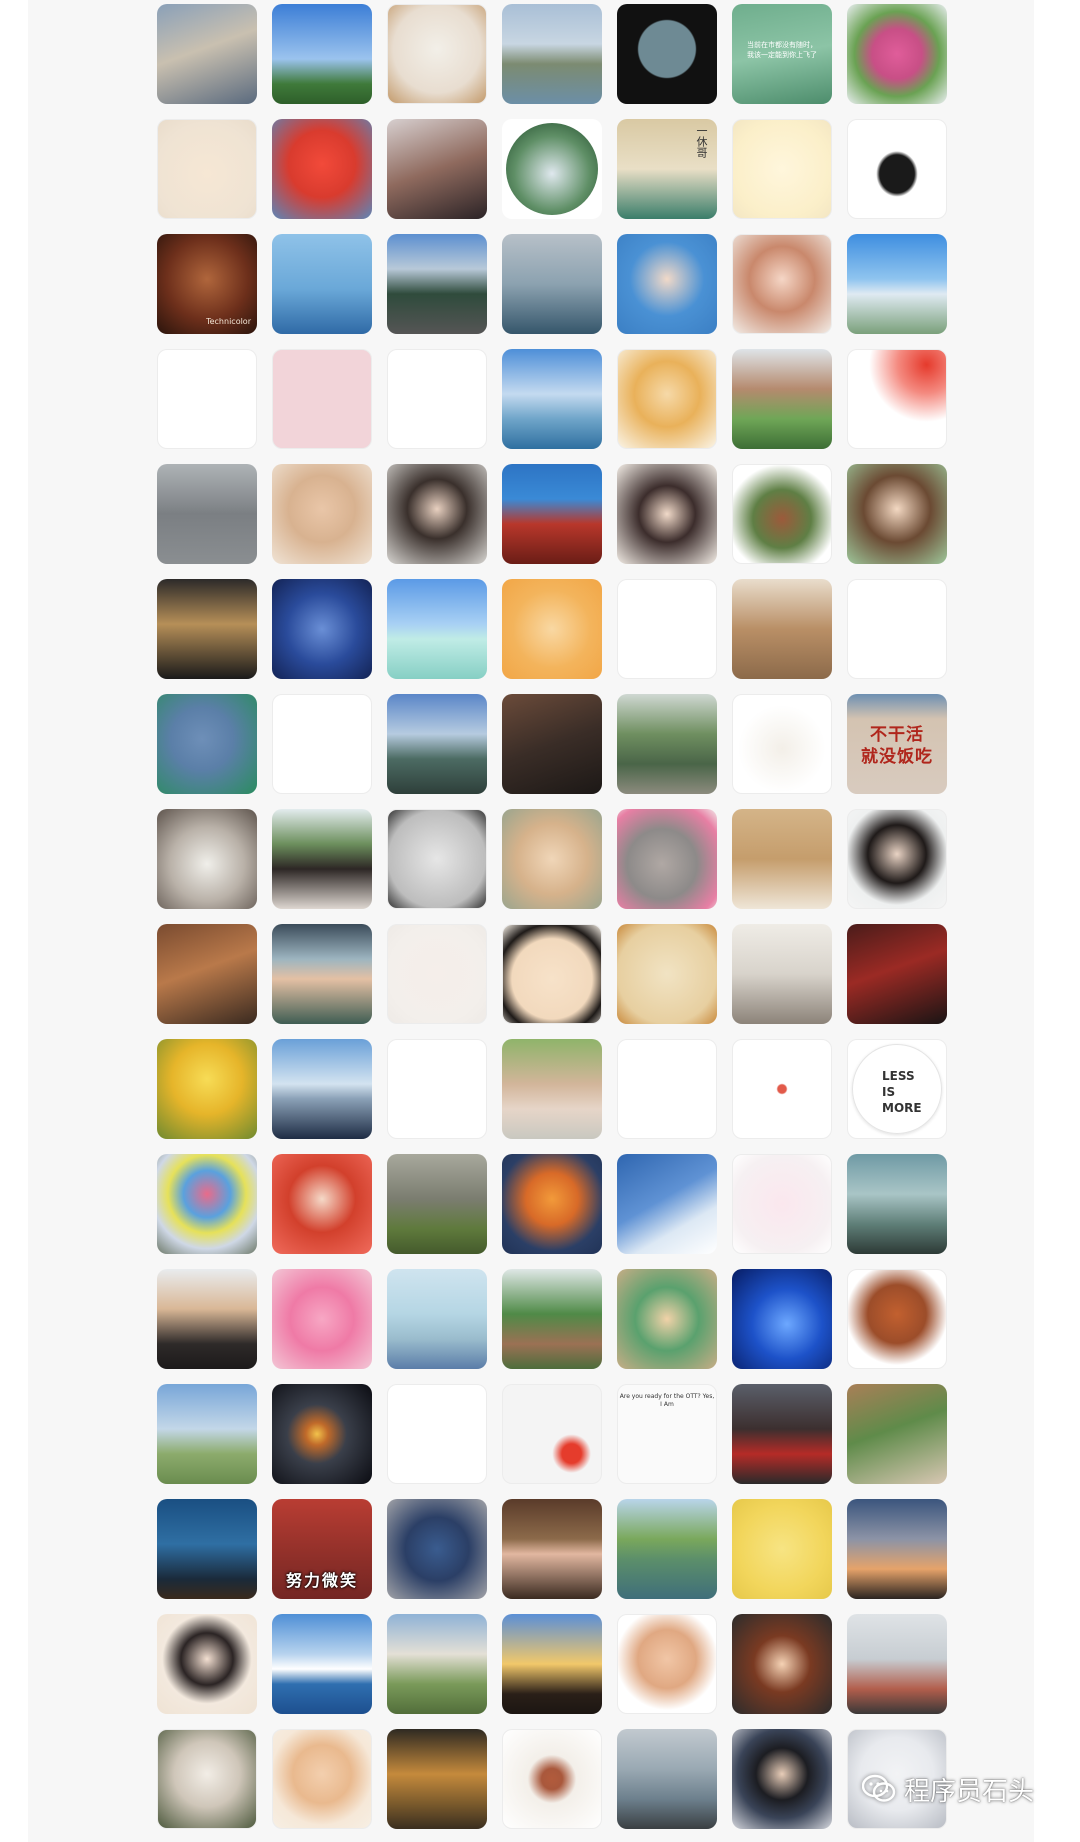 The height and width of the screenshot is (1842, 1080). I want to click on avatar-astronaut-fish-art, so click(667, 974).